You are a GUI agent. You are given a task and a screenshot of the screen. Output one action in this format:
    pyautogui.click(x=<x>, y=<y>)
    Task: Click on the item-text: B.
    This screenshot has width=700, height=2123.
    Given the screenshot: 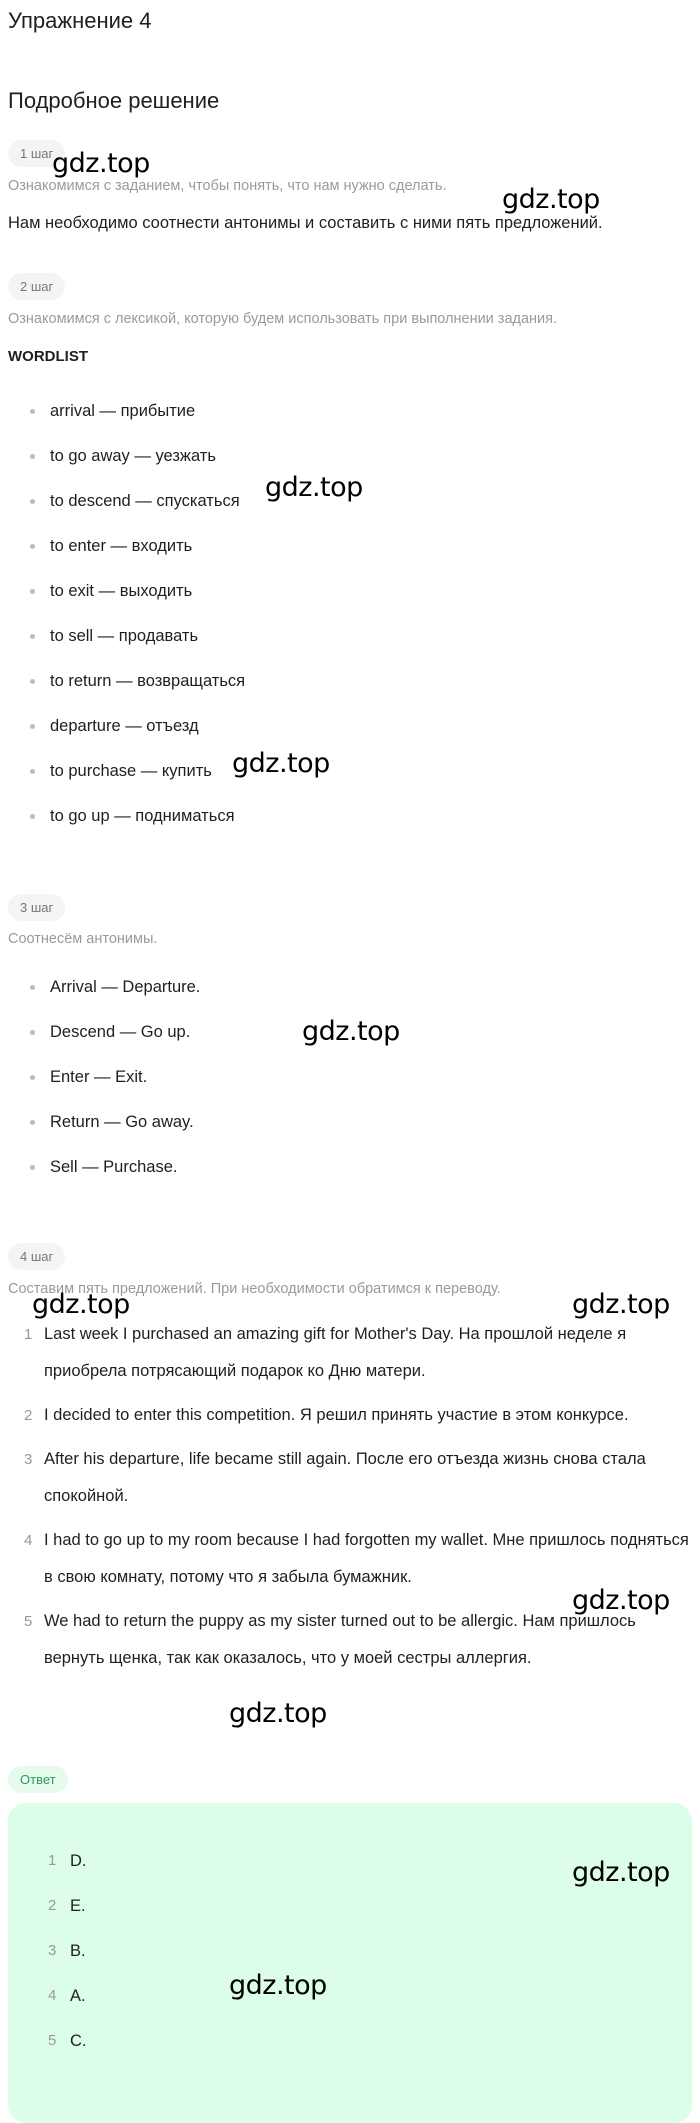 What is the action you would take?
    pyautogui.click(x=78, y=1951)
    